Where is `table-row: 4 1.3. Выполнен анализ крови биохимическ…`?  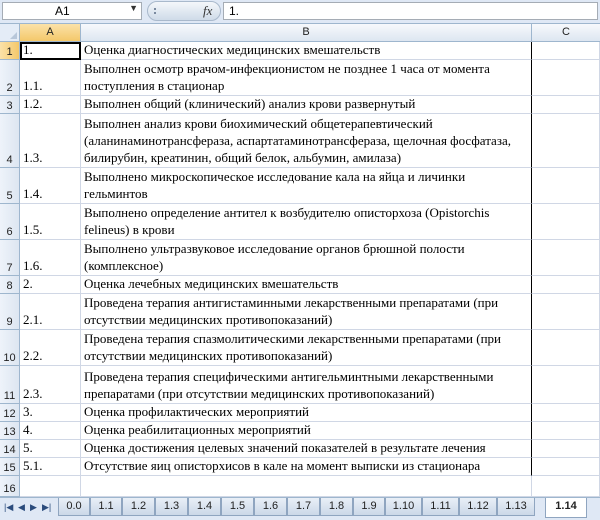
table-row: 4 1.3. Выполнен анализ крови биохимическ… is located at coordinates (300, 141).